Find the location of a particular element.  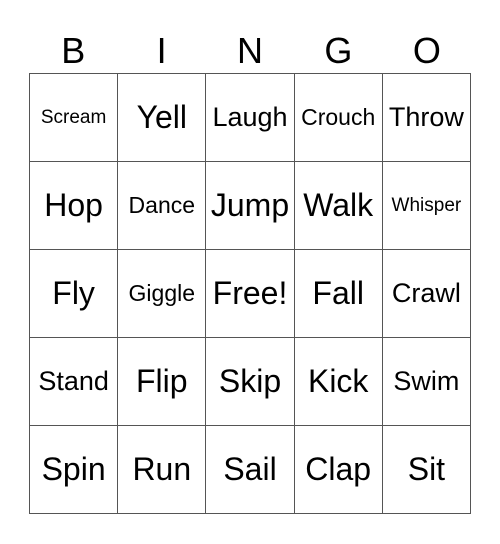

bingo-cell: Fall is located at coordinates (338, 294).